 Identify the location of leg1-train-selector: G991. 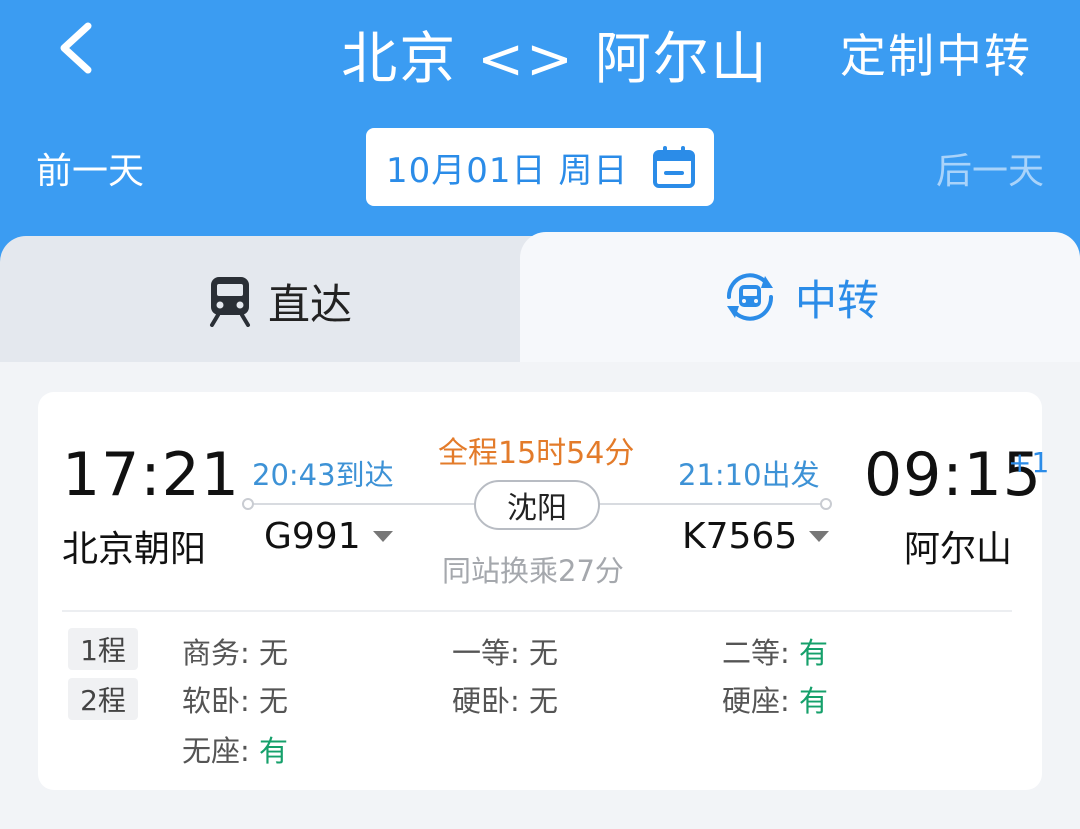
(328, 536).